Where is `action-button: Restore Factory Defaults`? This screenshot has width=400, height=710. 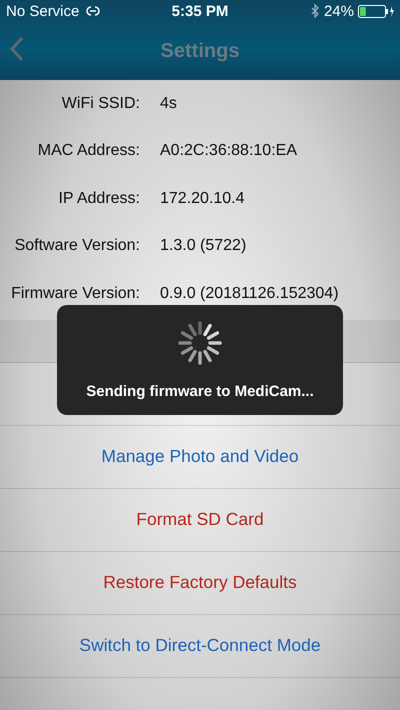 action-button: Restore Factory Defaults is located at coordinates (200, 582).